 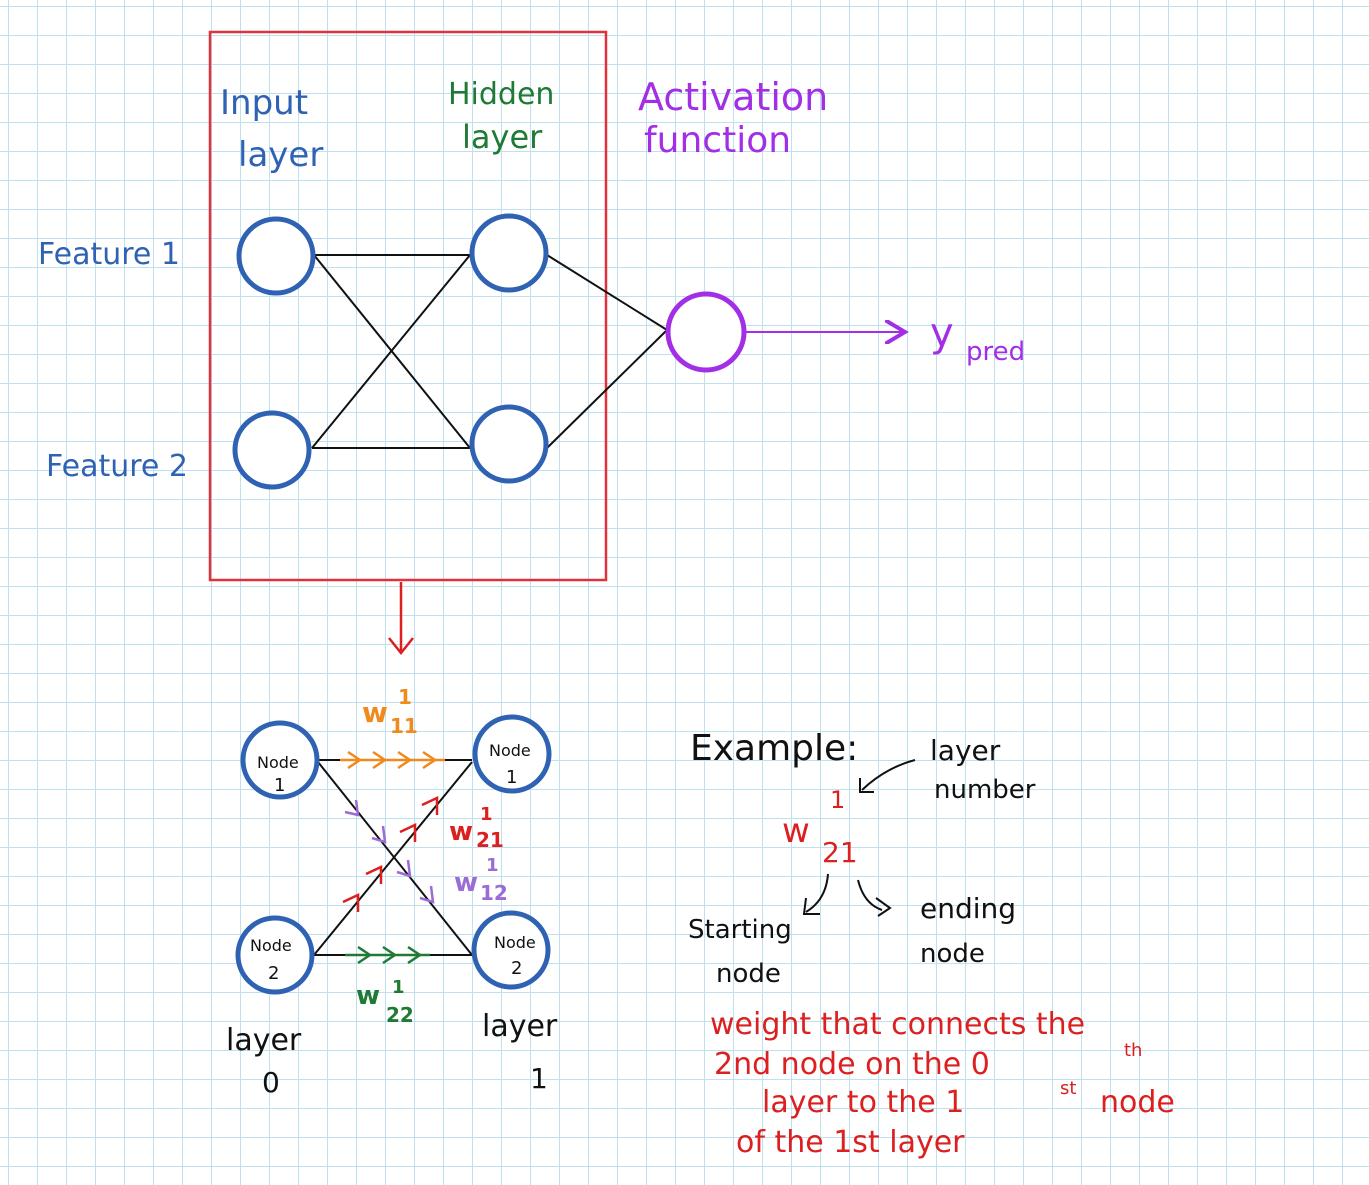 What do you see at coordinates (733, 97) in the screenshot?
I see `activation-label-1: Activation` at bounding box center [733, 97].